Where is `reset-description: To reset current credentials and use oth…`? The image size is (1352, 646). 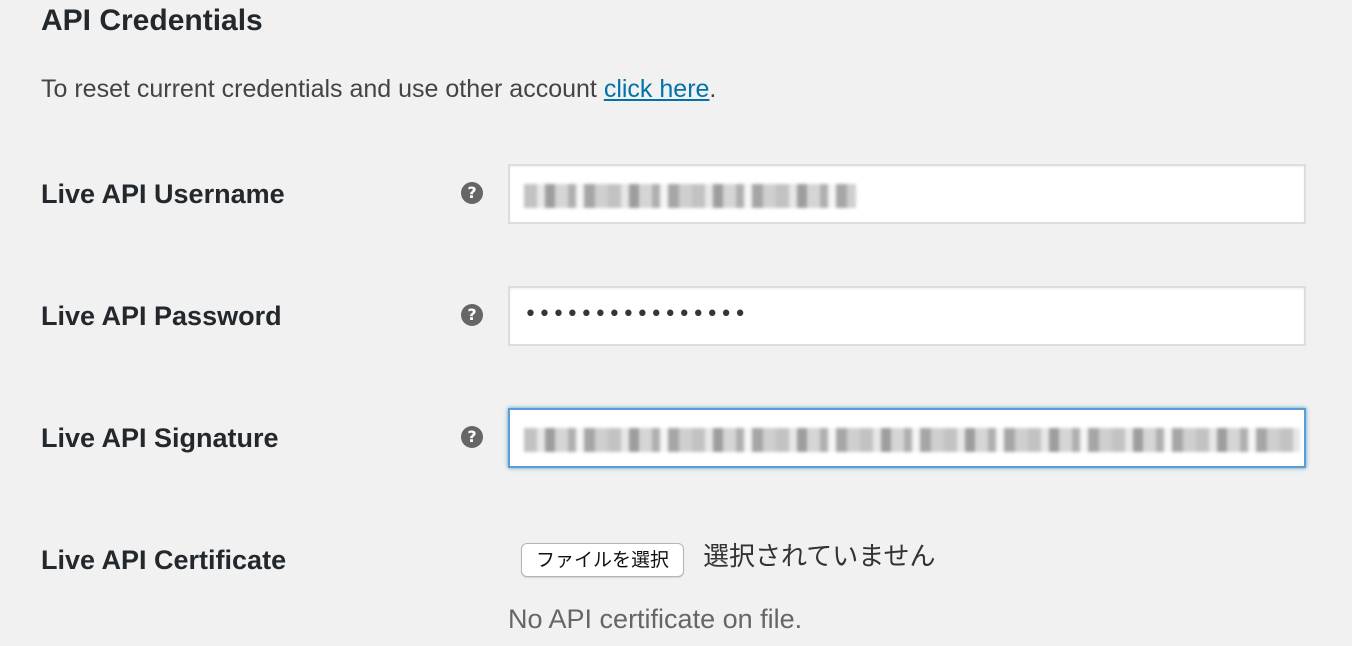
reset-description: To reset current credentials and use oth… is located at coordinates (378, 89).